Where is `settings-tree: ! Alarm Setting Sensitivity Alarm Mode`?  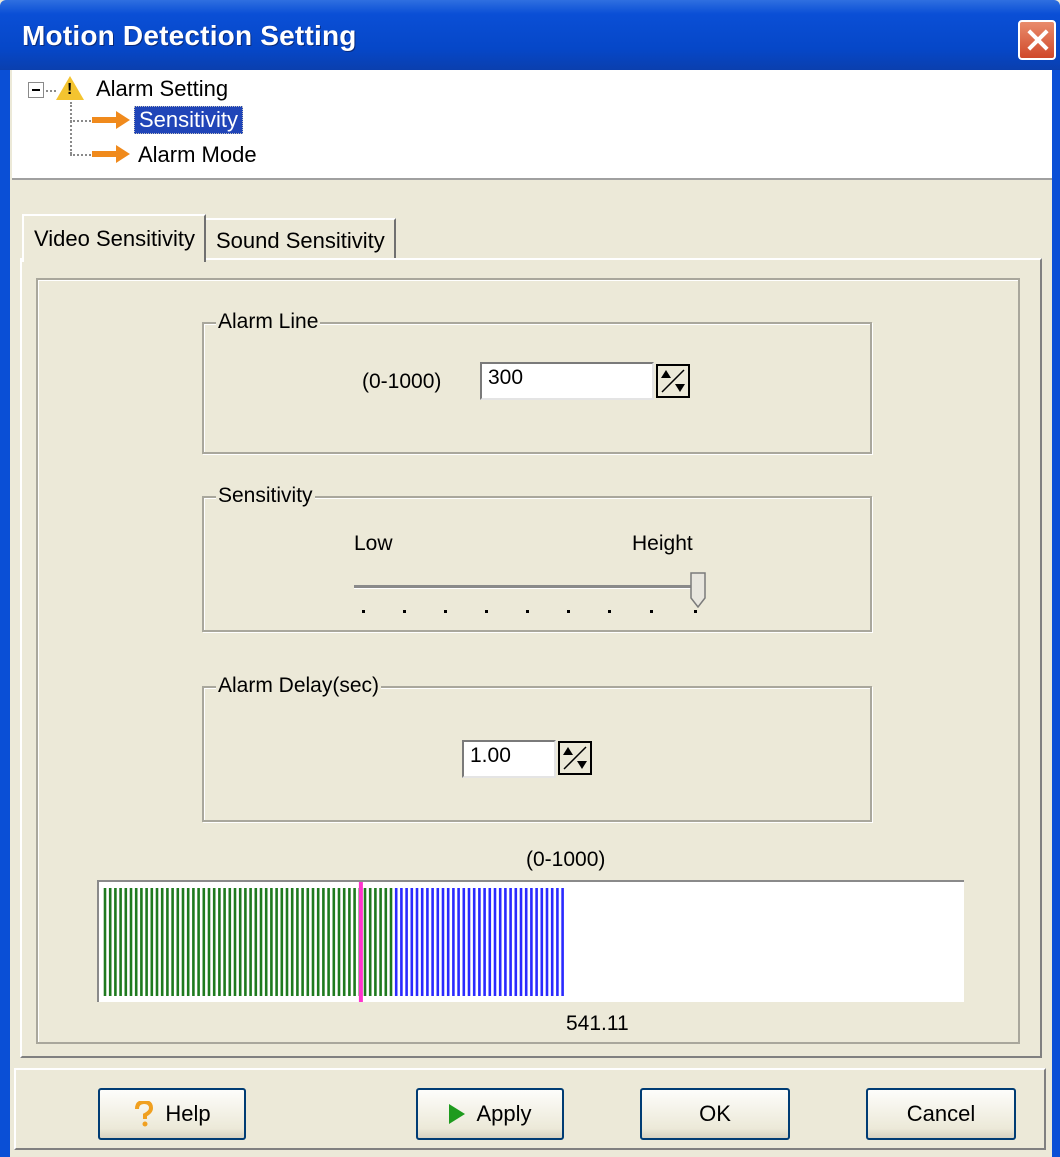
settings-tree: ! Alarm Setting Sensitivity Alarm Mode is located at coordinates (532, 125).